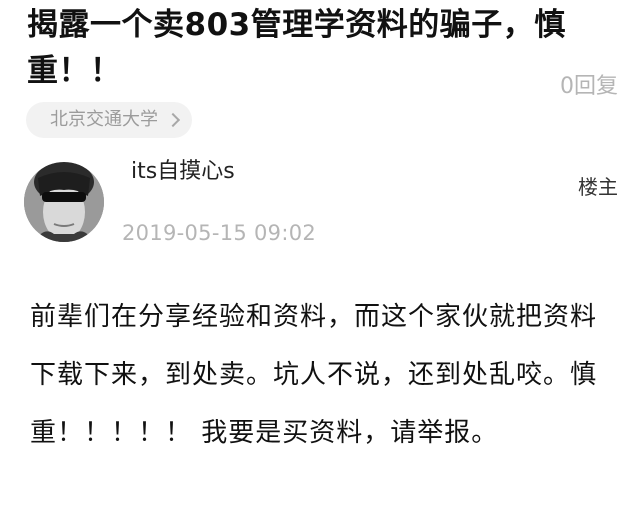  I want to click on op-badge: 楼主, so click(598, 187).